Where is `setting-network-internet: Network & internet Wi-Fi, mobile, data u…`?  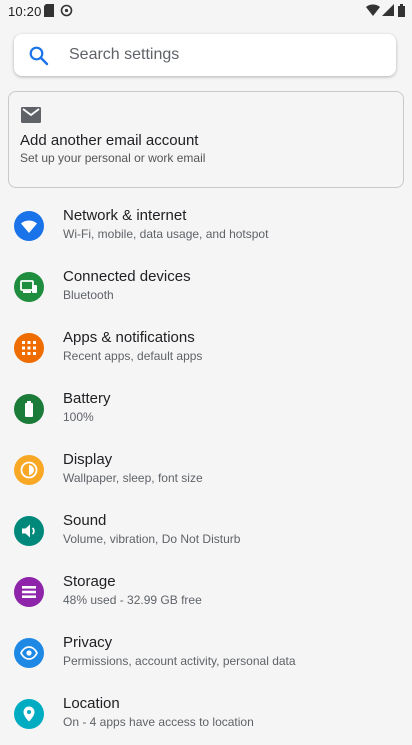 setting-network-internet: Network & internet Wi-Fi, mobile, data u… is located at coordinates (206, 226).